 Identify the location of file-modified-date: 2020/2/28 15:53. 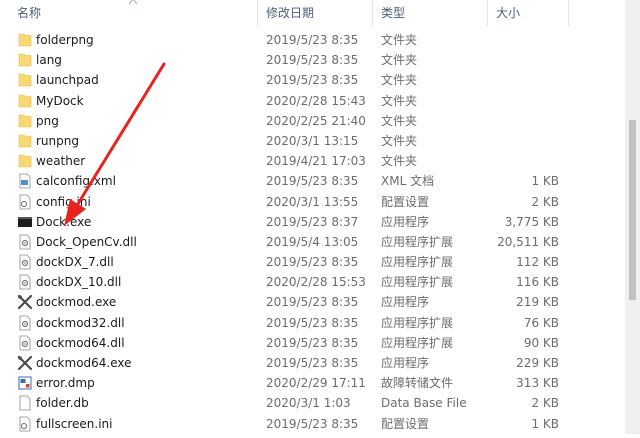
(316, 282).